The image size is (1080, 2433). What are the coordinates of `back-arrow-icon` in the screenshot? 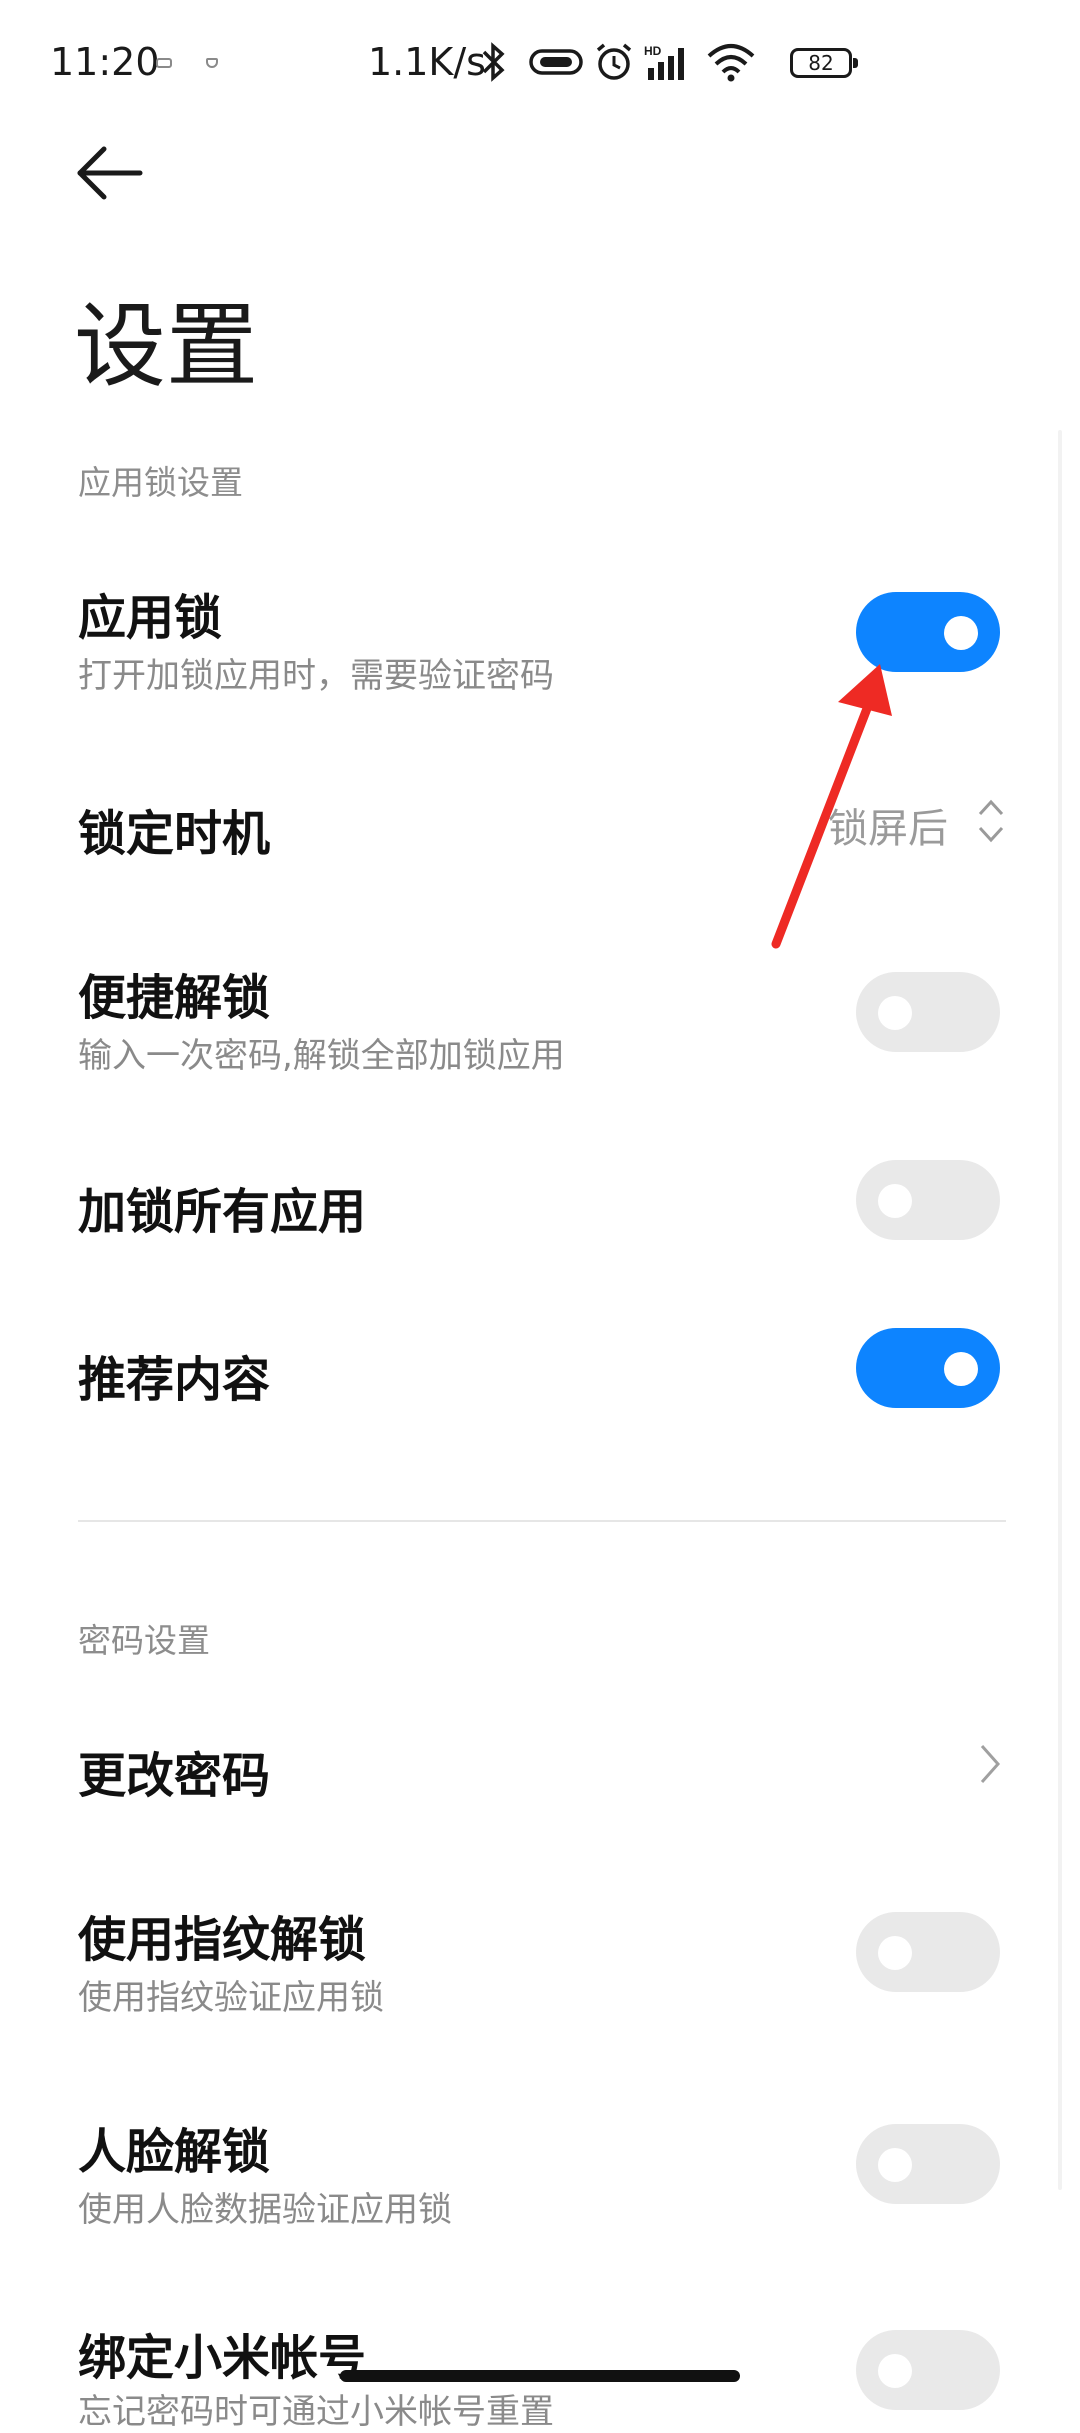 It's located at (109, 173).